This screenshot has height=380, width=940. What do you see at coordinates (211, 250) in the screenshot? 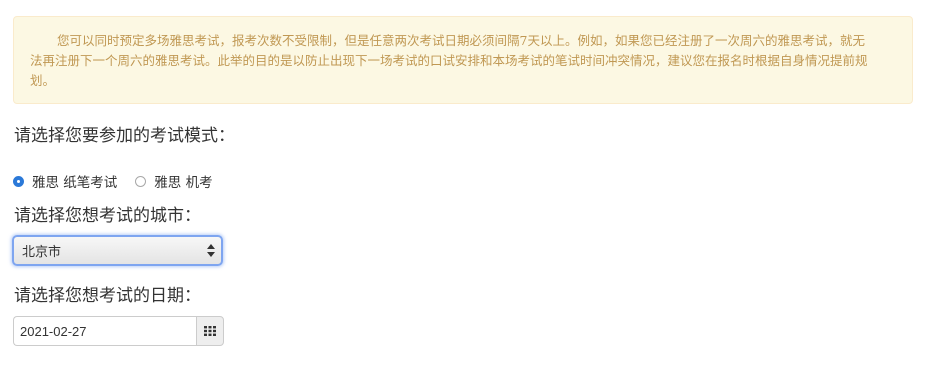
I see `select-arrows-icon` at bounding box center [211, 250].